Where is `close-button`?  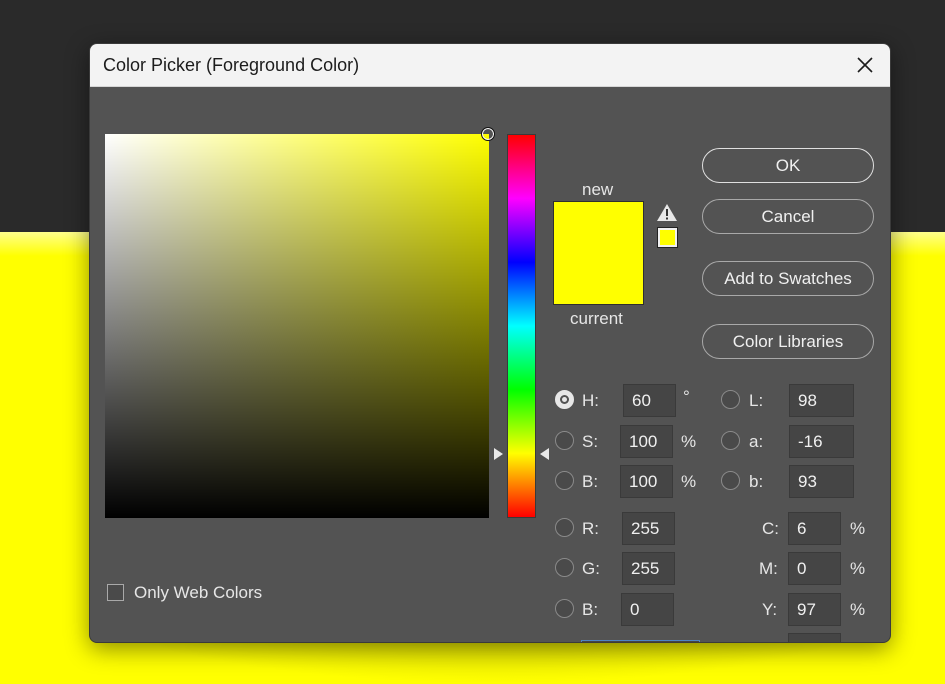 close-button is located at coordinates (865, 65).